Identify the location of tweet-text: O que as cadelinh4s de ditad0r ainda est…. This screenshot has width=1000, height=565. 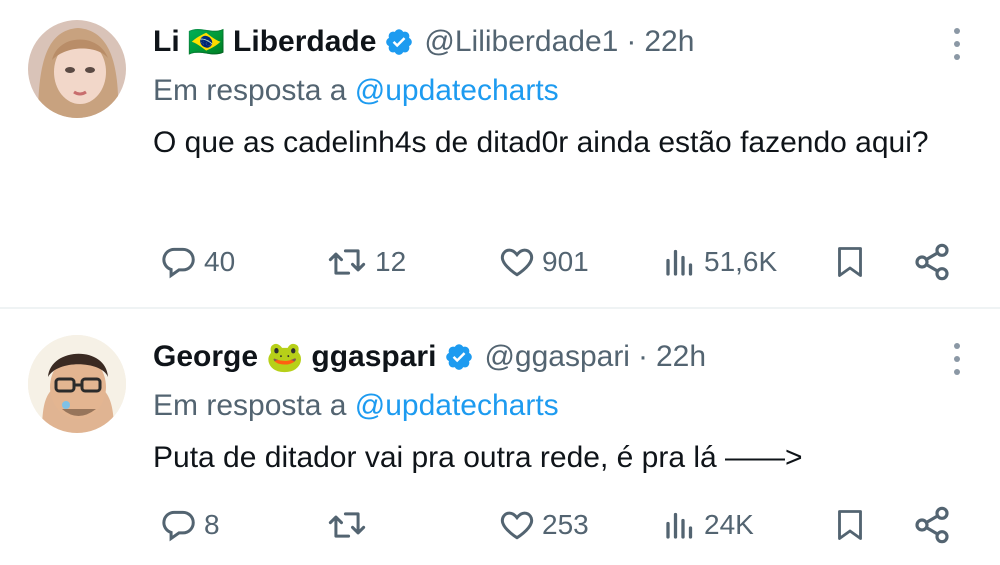
(541, 142).